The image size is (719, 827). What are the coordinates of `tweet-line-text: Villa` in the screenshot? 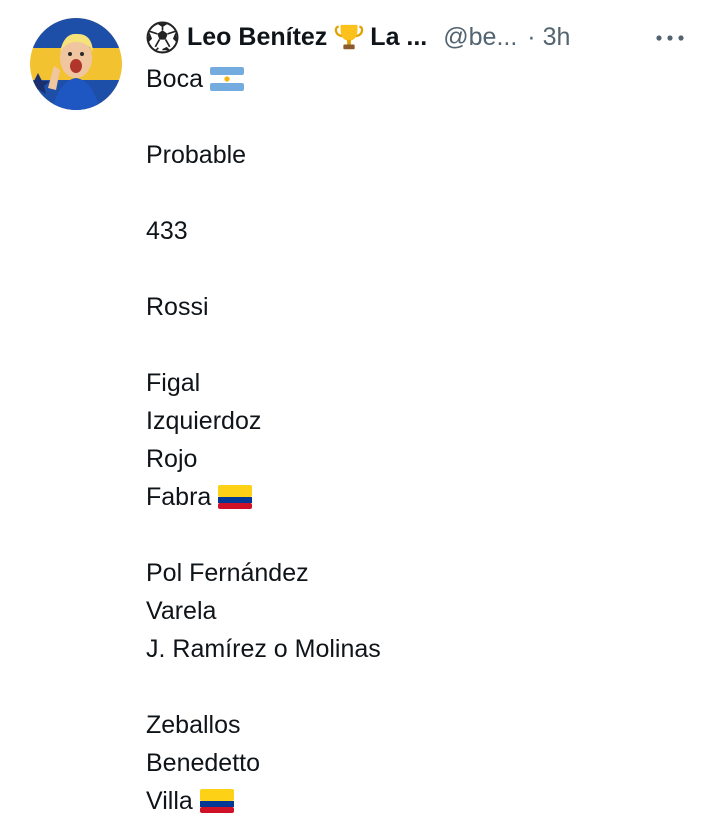 It's located at (169, 801).